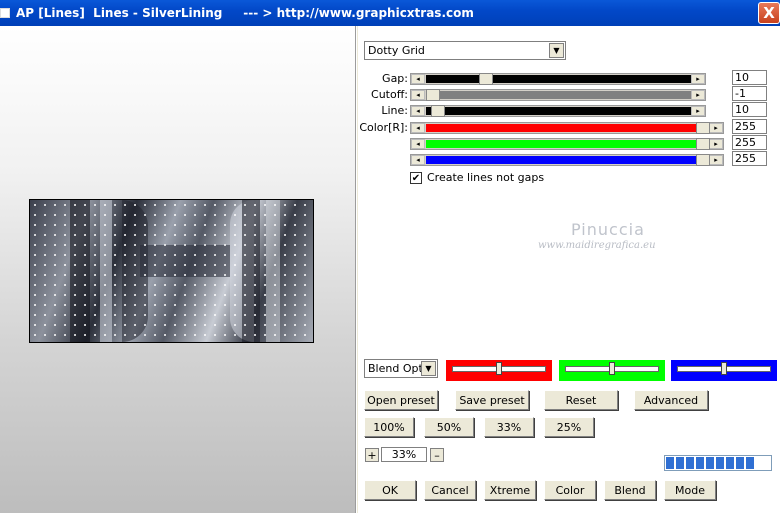  I want to click on zoom-field: 33%, so click(404, 454).